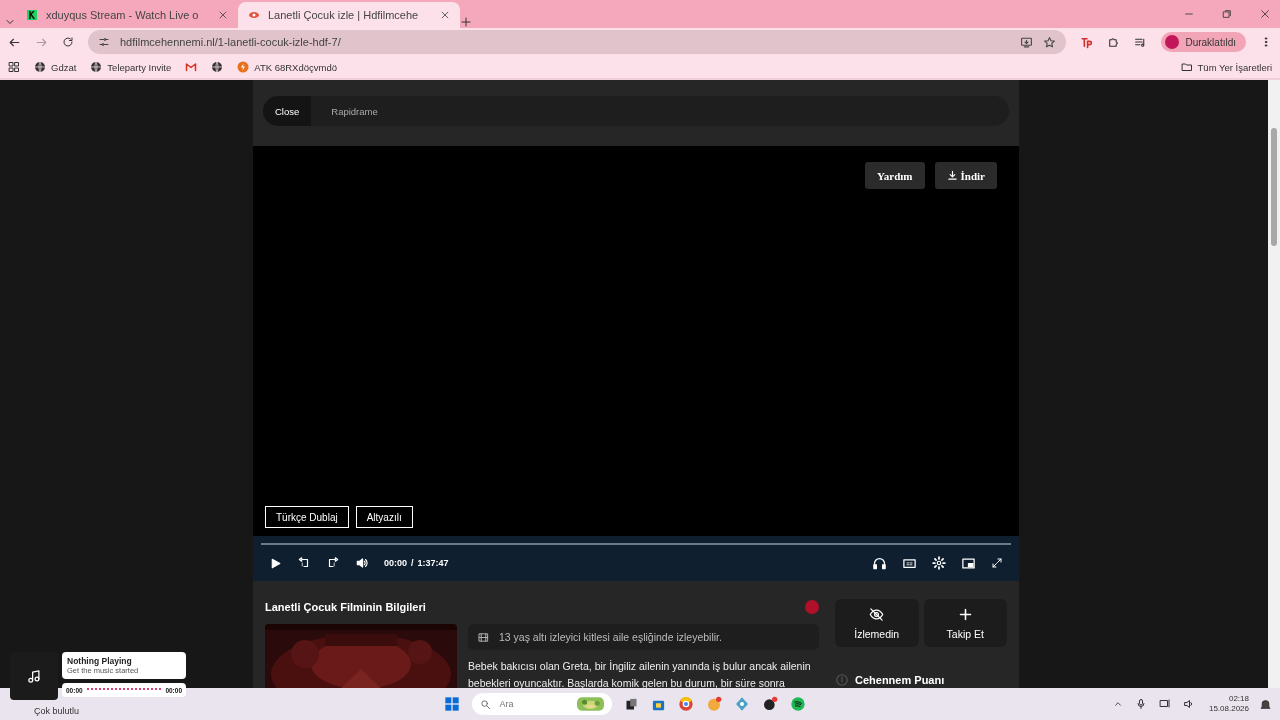 This screenshot has height=720, width=1280. What do you see at coordinates (534, 704) in the screenshot?
I see `search-input: Ara` at bounding box center [534, 704].